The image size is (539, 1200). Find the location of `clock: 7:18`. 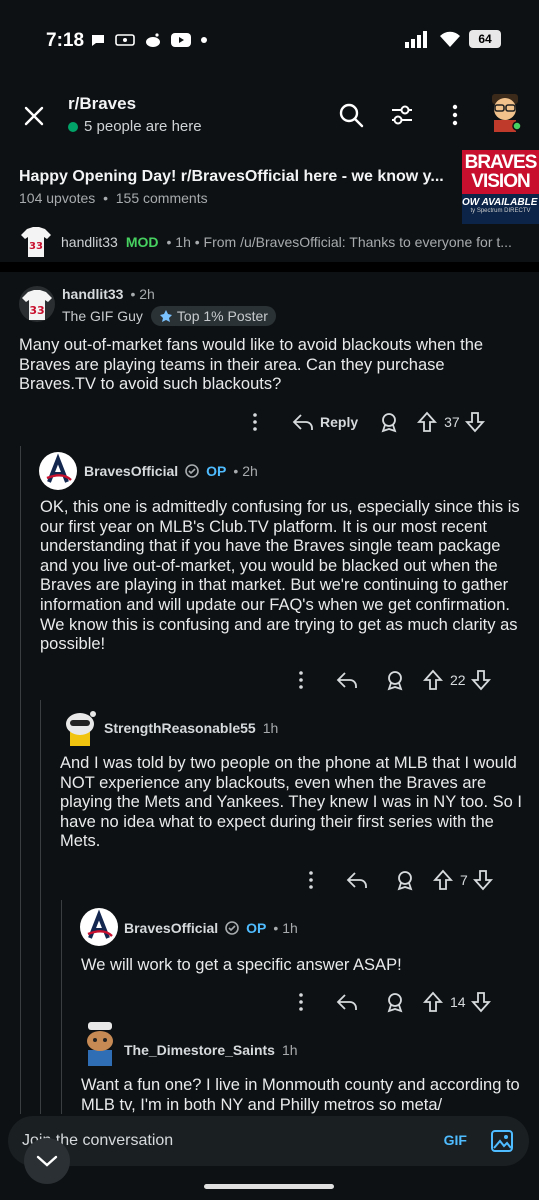

clock: 7:18 is located at coordinates (65, 40).